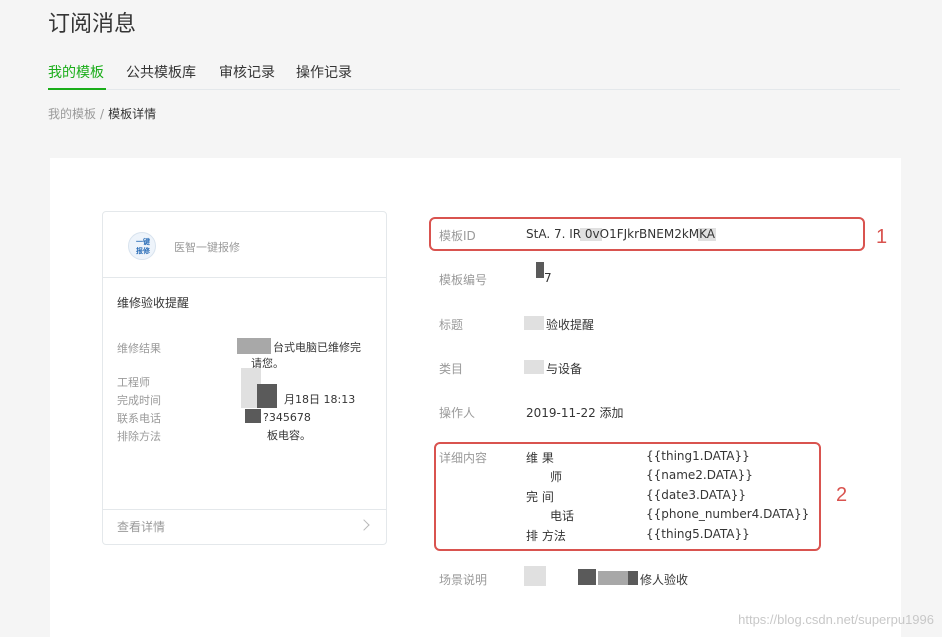 Image resolution: width=942 pixels, height=637 pixels. I want to click on avatar-text-line2: 报修, so click(143, 251).